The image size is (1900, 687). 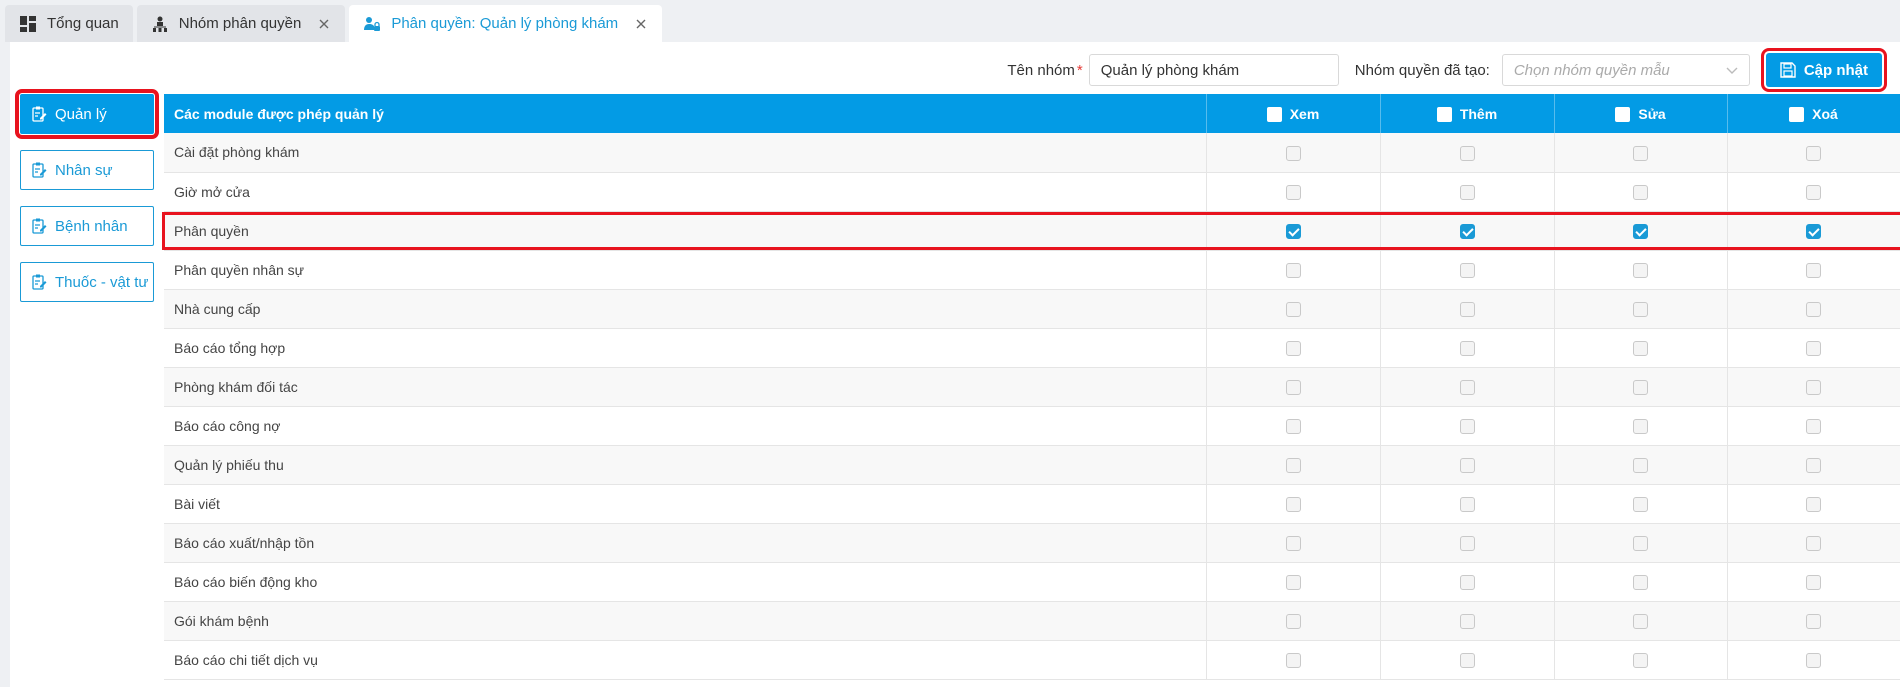 What do you see at coordinates (1623, 114) in the screenshot?
I see `select-all-edit-checkbox` at bounding box center [1623, 114].